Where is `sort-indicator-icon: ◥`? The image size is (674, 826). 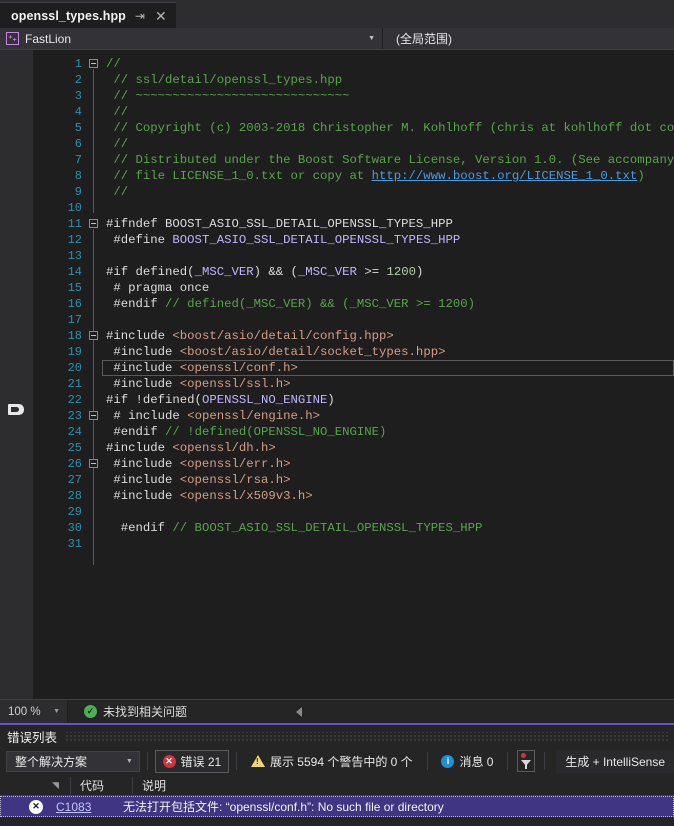 sort-indicator-icon: ◥ is located at coordinates (61, 785).